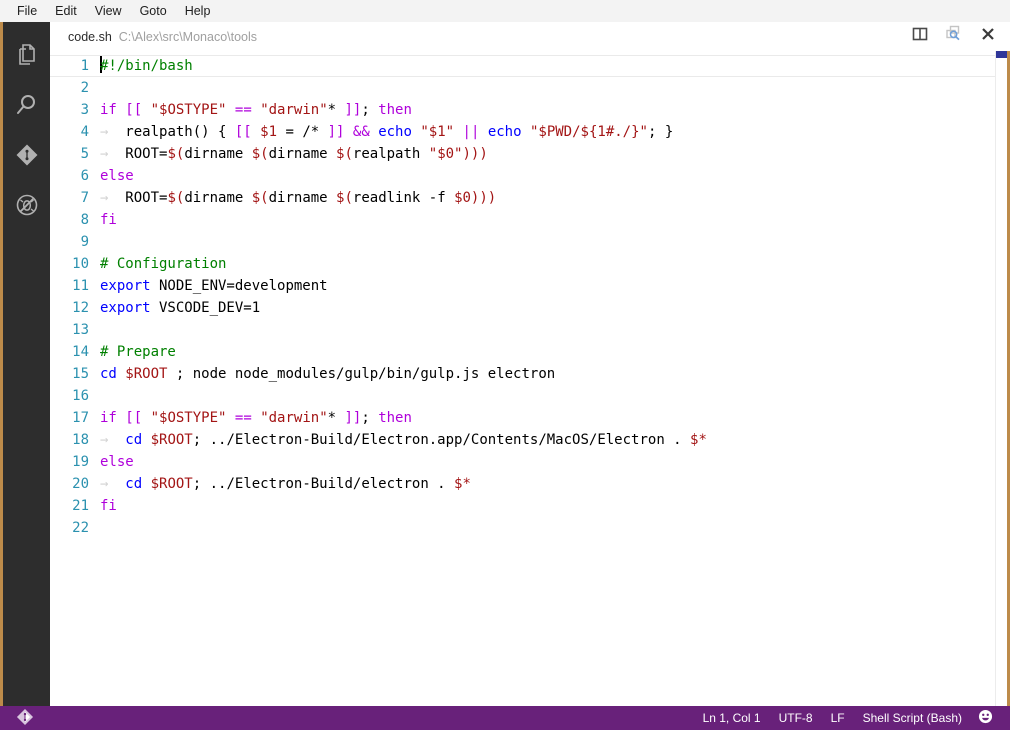 The width and height of the screenshot is (1010, 730). What do you see at coordinates (198, 11) in the screenshot?
I see `menu-help: Help` at bounding box center [198, 11].